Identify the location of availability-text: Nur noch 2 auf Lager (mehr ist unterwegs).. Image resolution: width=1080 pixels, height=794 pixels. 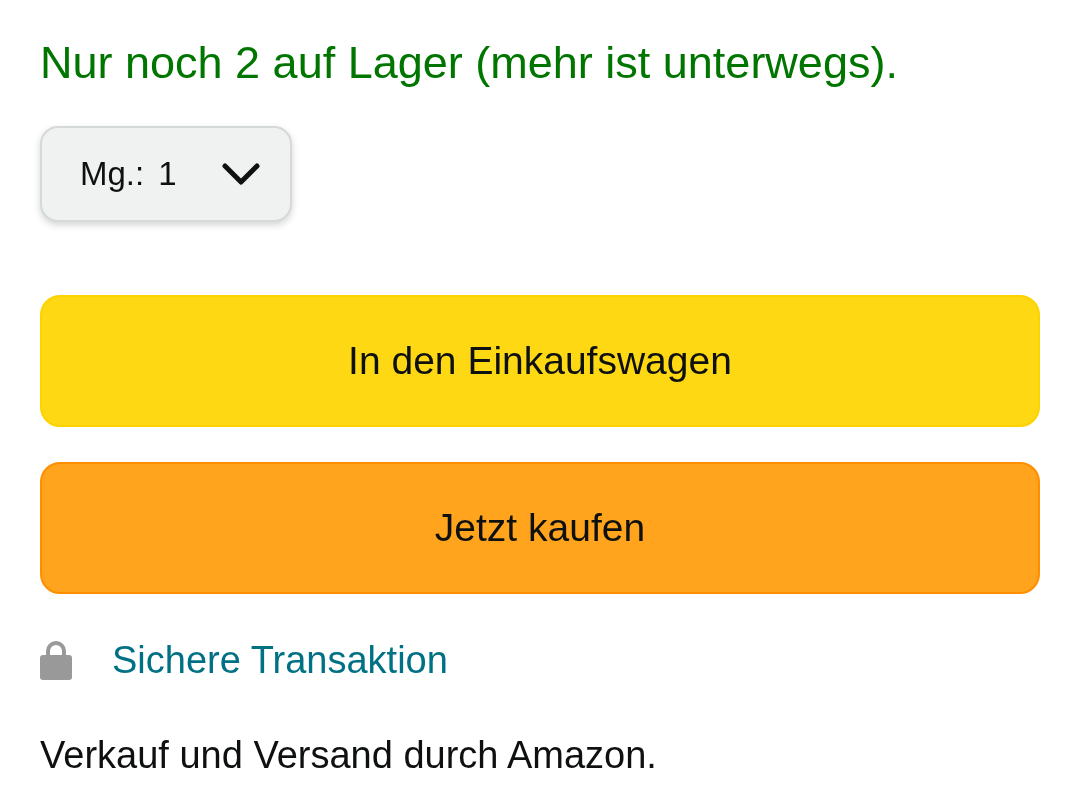
(469, 62).